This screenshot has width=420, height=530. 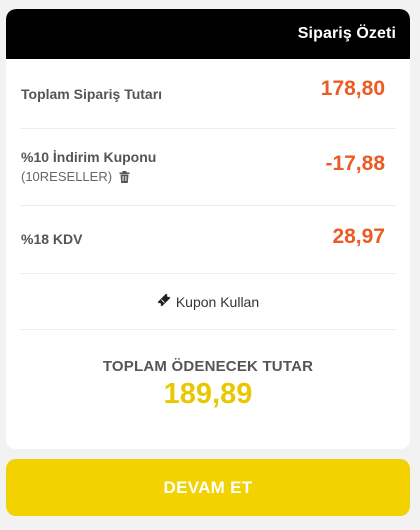 What do you see at coordinates (124, 176) in the screenshot?
I see `trash-icon` at bounding box center [124, 176].